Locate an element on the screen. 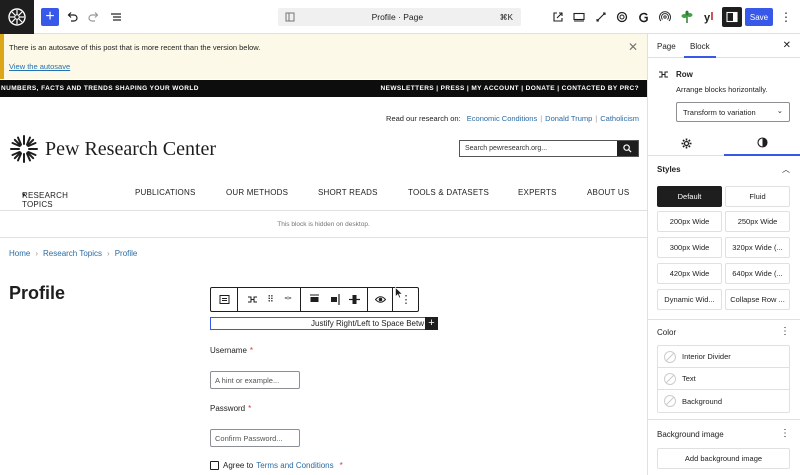  required-asterisk: * is located at coordinates (341, 465).